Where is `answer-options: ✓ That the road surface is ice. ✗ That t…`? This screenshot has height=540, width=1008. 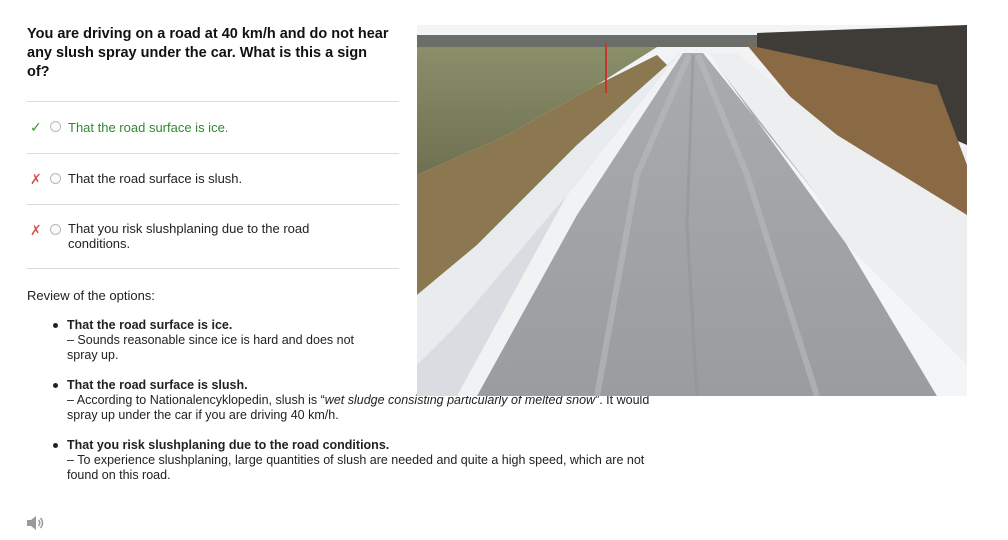
answer-options: ✓ That the road surface is ice. ✗ That t… is located at coordinates (213, 185).